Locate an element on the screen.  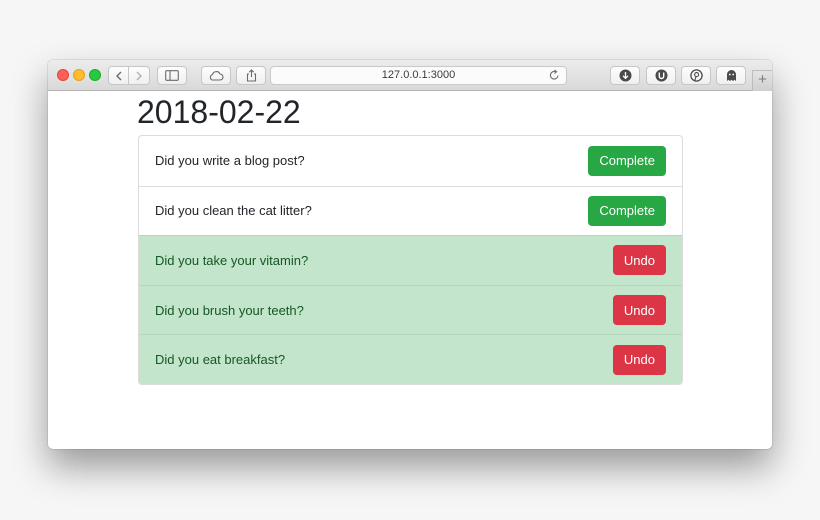
ghostery-extension-button is located at coordinates (731, 75).